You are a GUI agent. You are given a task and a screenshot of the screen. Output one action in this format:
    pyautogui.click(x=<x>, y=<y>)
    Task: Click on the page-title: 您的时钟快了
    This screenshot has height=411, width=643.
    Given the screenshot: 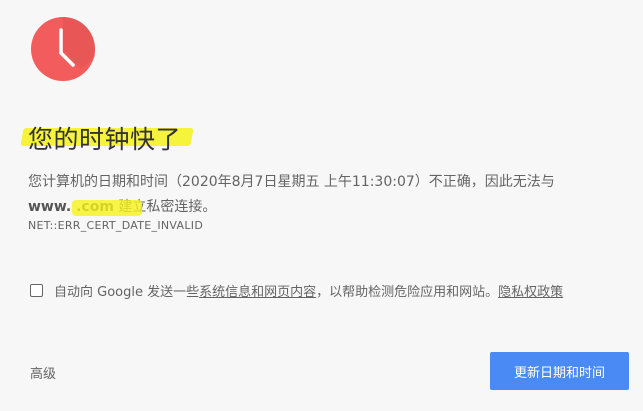 What is the action you would take?
    pyautogui.click(x=105, y=139)
    